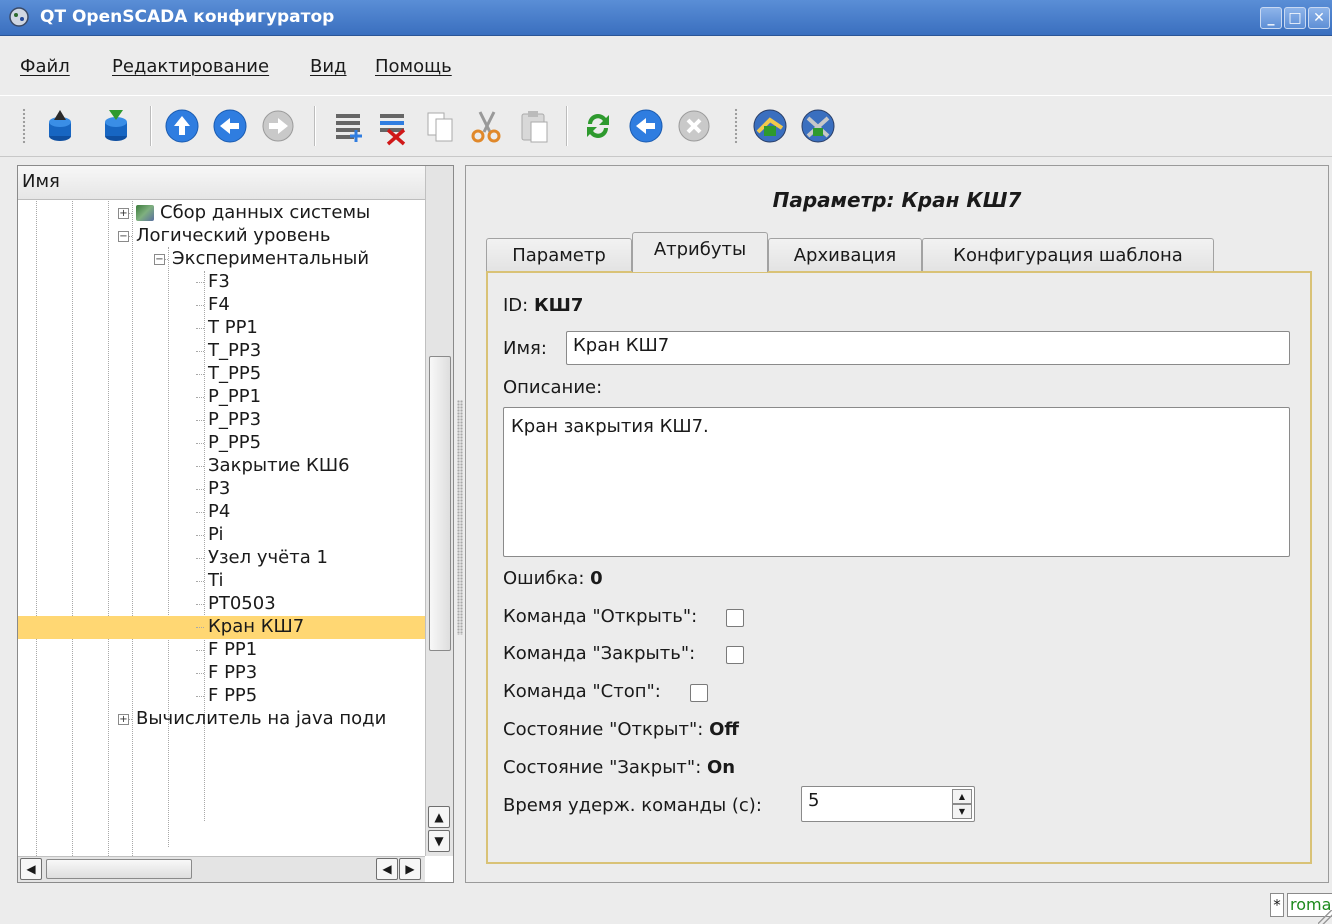 This screenshot has width=1332, height=924. What do you see at coordinates (1325, 917) in the screenshot?
I see `resize-grip` at bounding box center [1325, 917].